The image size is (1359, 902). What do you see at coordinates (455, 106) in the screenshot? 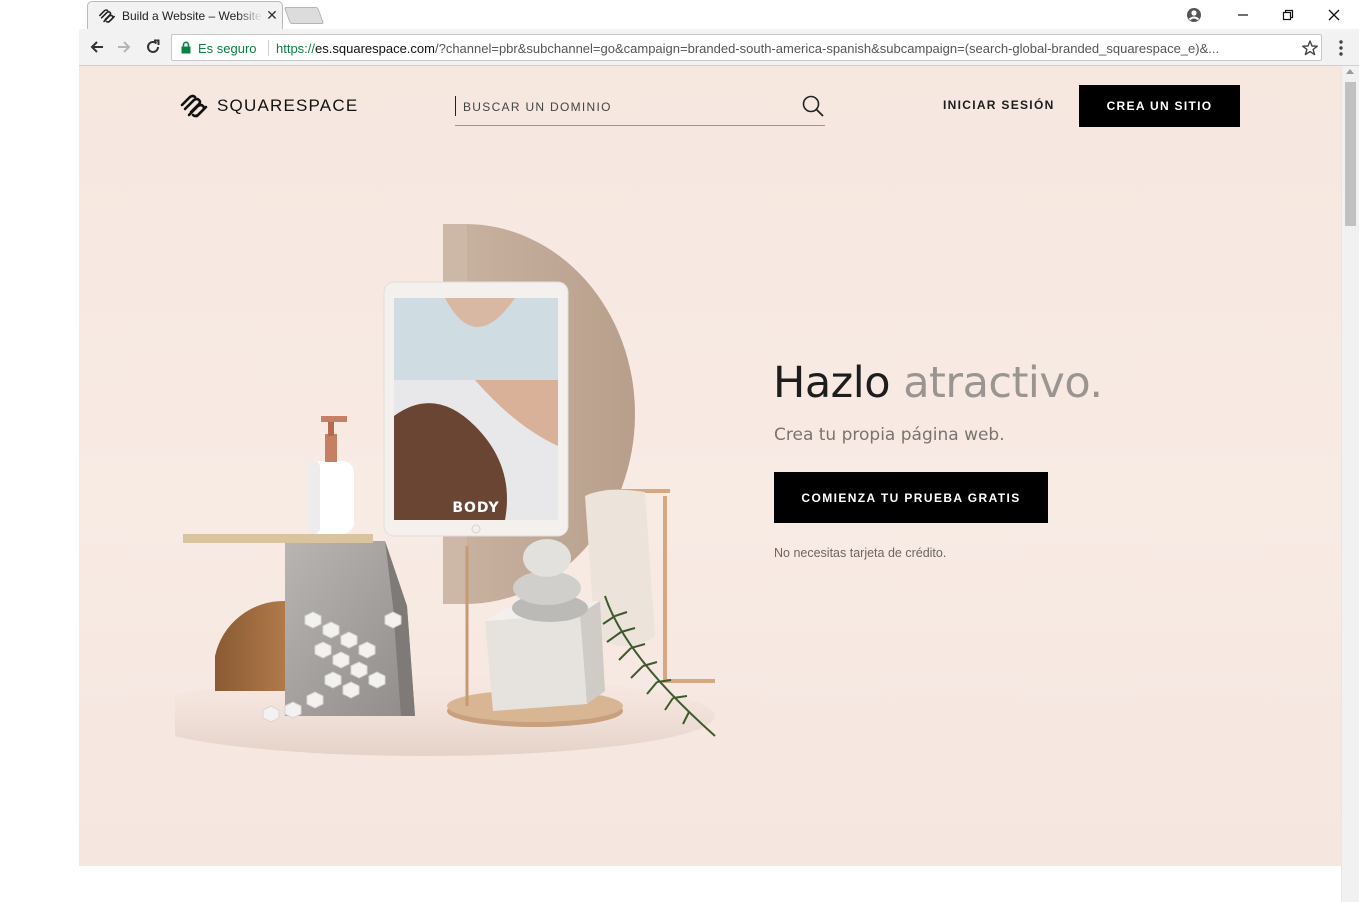
I see `text-caret` at bounding box center [455, 106].